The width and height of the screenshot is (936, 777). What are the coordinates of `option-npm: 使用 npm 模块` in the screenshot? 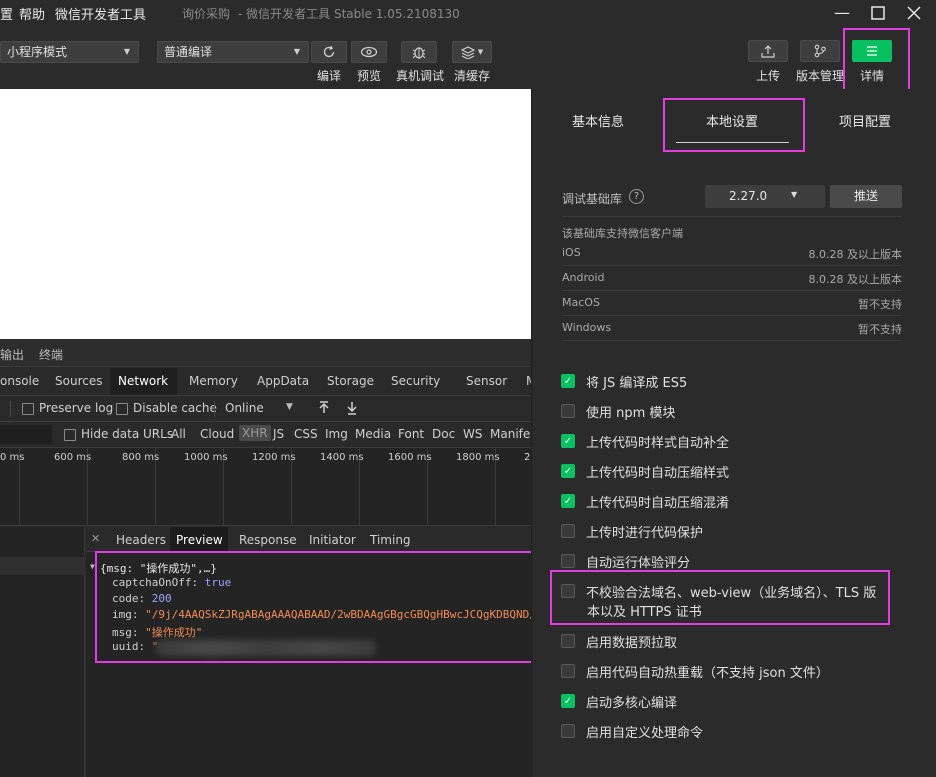 It's located at (618, 411).